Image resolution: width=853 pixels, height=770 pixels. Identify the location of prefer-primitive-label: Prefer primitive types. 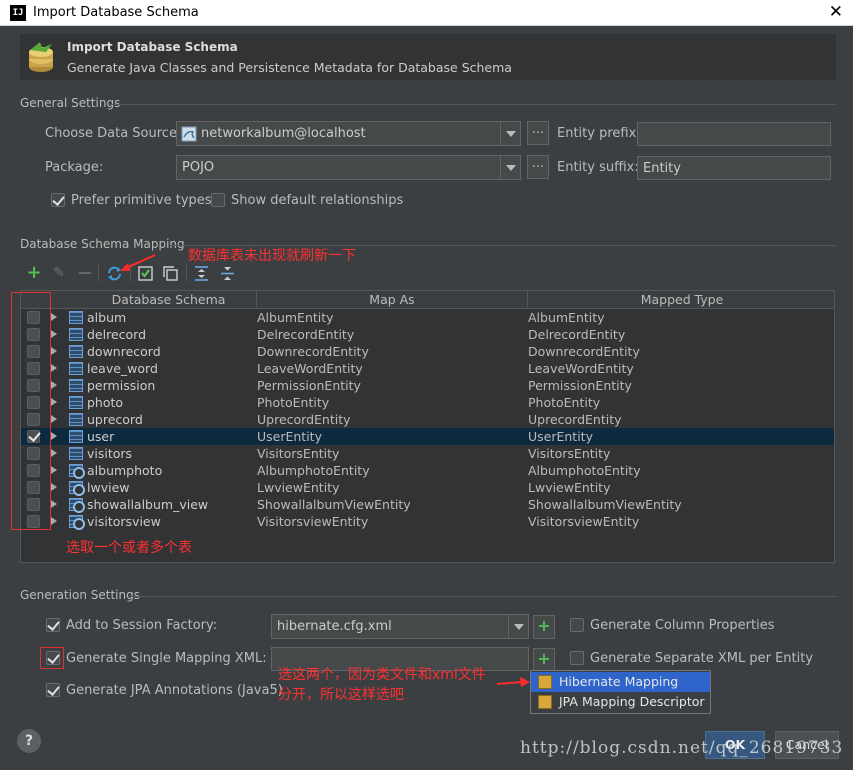
(141, 200).